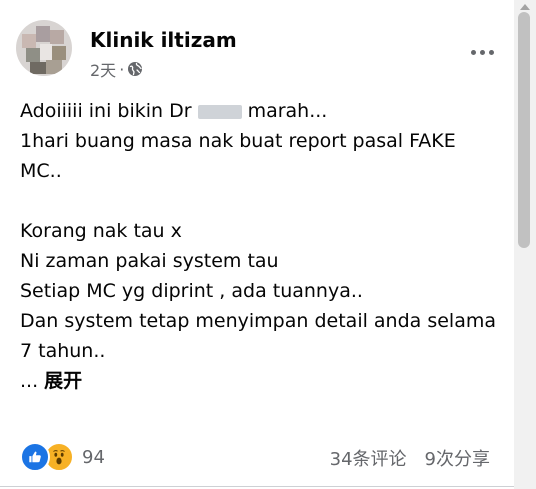  What do you see at coordinates (457, 458) in the screenshot?
I see `shares-count-link: 9次分享` at bounding box center [457, 458].